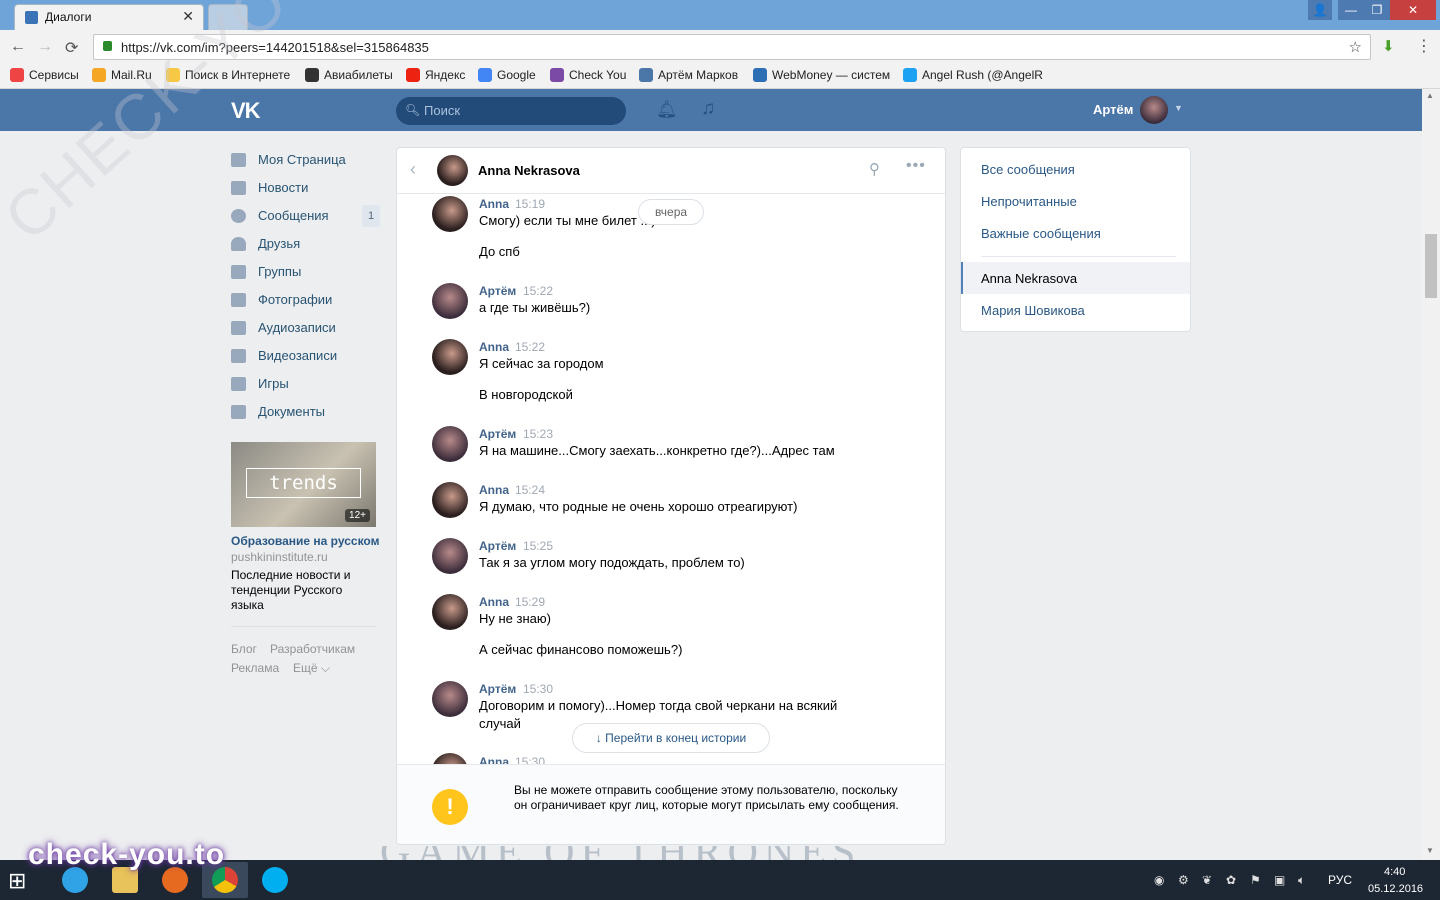 This screenshot has width=1440, height=900. Describe the element at coordinates (667, 110) in the screenshot. I see `notifications-bell-icon: 🔔︎` at that location.